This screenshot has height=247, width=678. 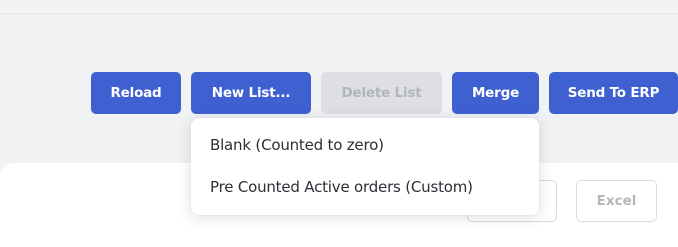 I want to click on header-divider, so click(x=339, y=13).